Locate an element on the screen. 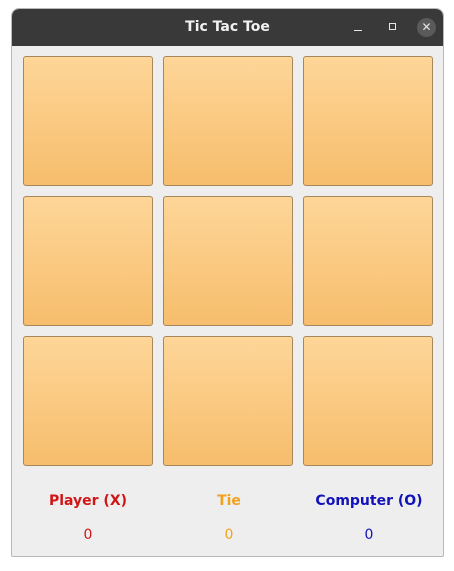 The image size is (454, 571). computer-score-label: Computer (O) is located at coordinates (369, 501).